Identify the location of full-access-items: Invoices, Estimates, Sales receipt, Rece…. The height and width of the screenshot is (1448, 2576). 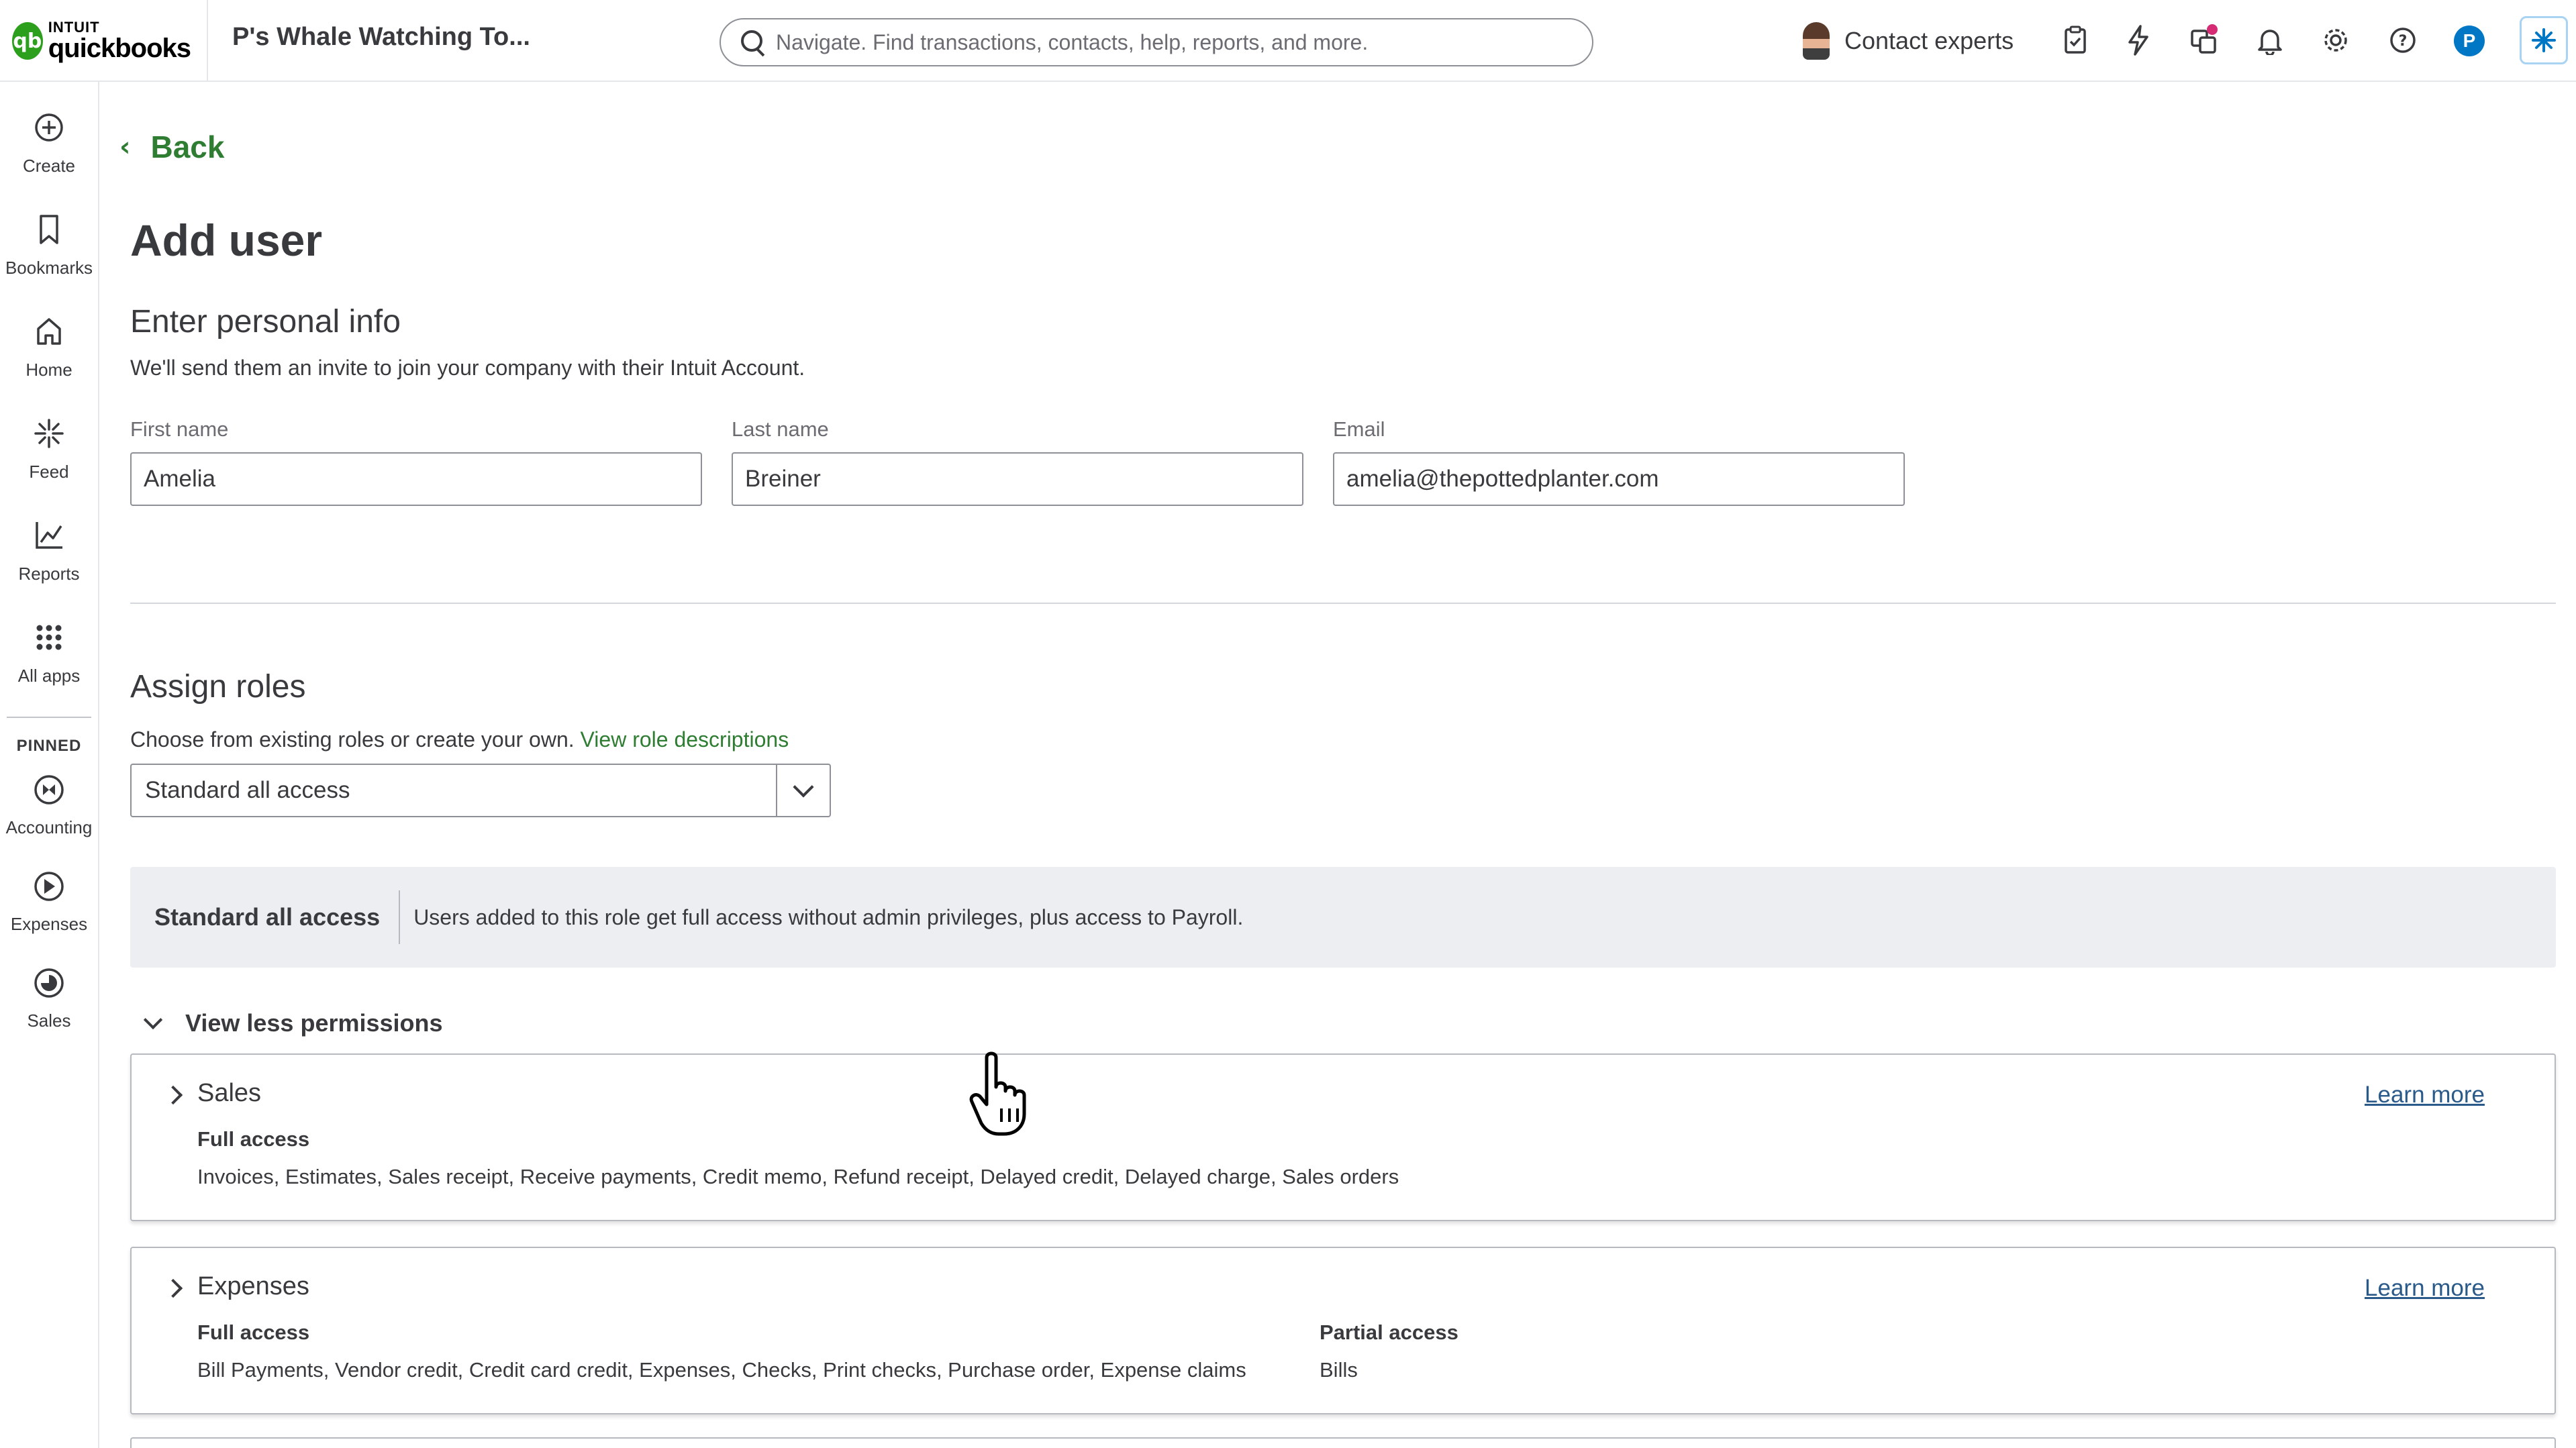
(798, 1176).